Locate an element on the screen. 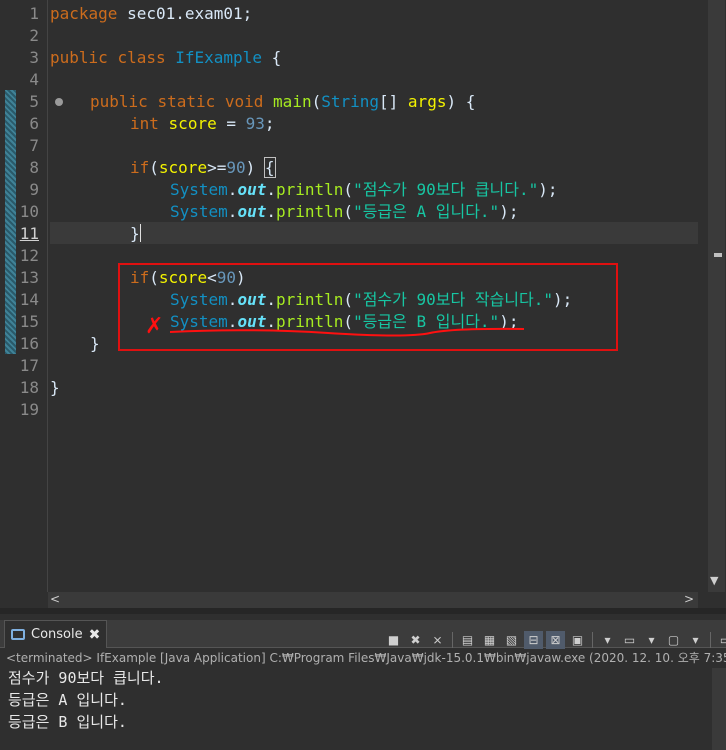 The image size is (726, 750). scroll-track is located at coordinates (716, 296).